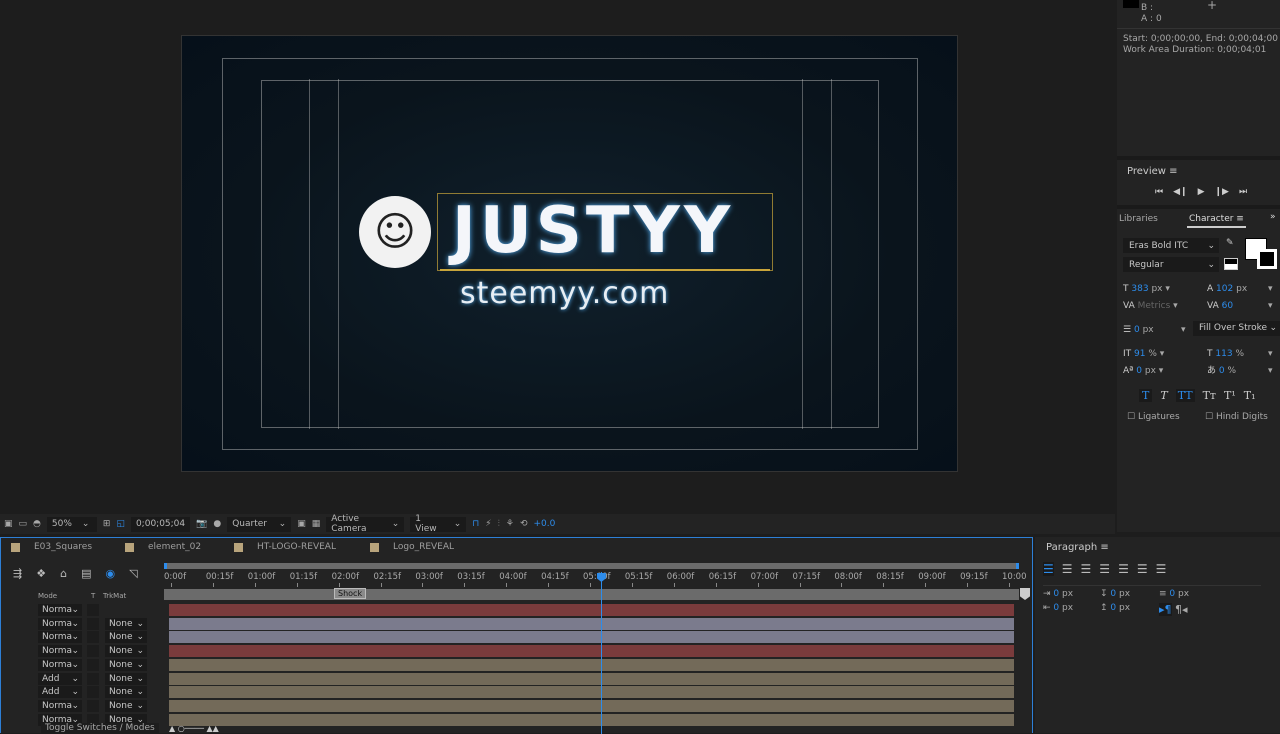  Describe the element at coordinates (1113, 594) in the screenshot. I see `space-before-value: 0` at that location.